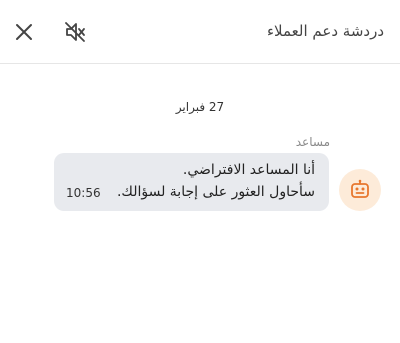  I want to click on close-button, so click(24, 32).